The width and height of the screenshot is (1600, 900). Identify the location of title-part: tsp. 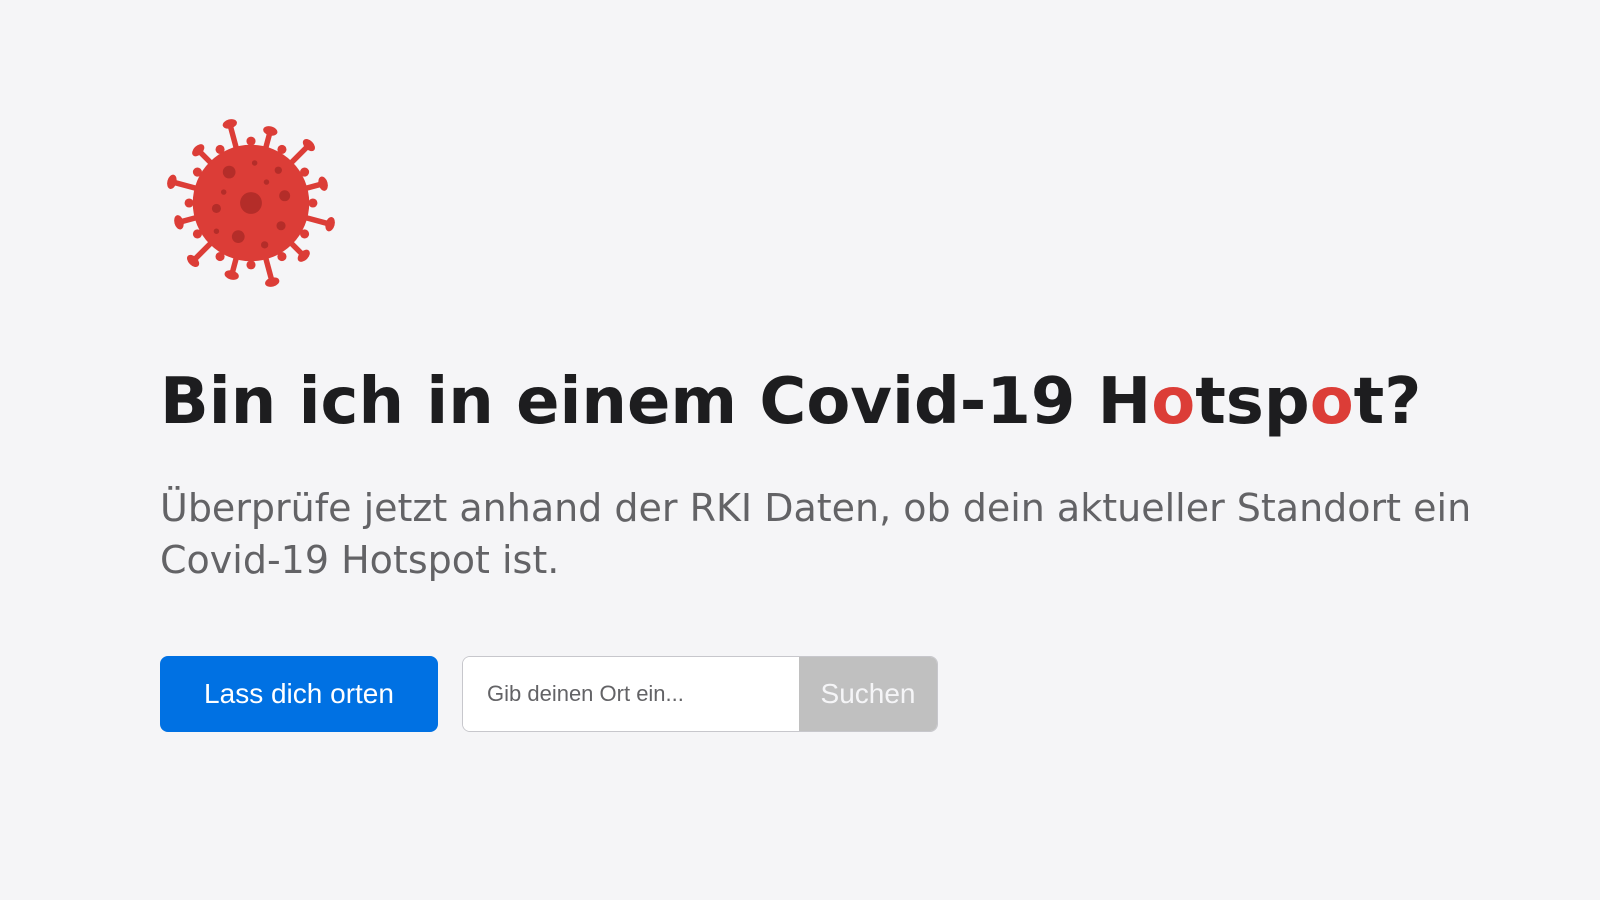
(1252, 402).